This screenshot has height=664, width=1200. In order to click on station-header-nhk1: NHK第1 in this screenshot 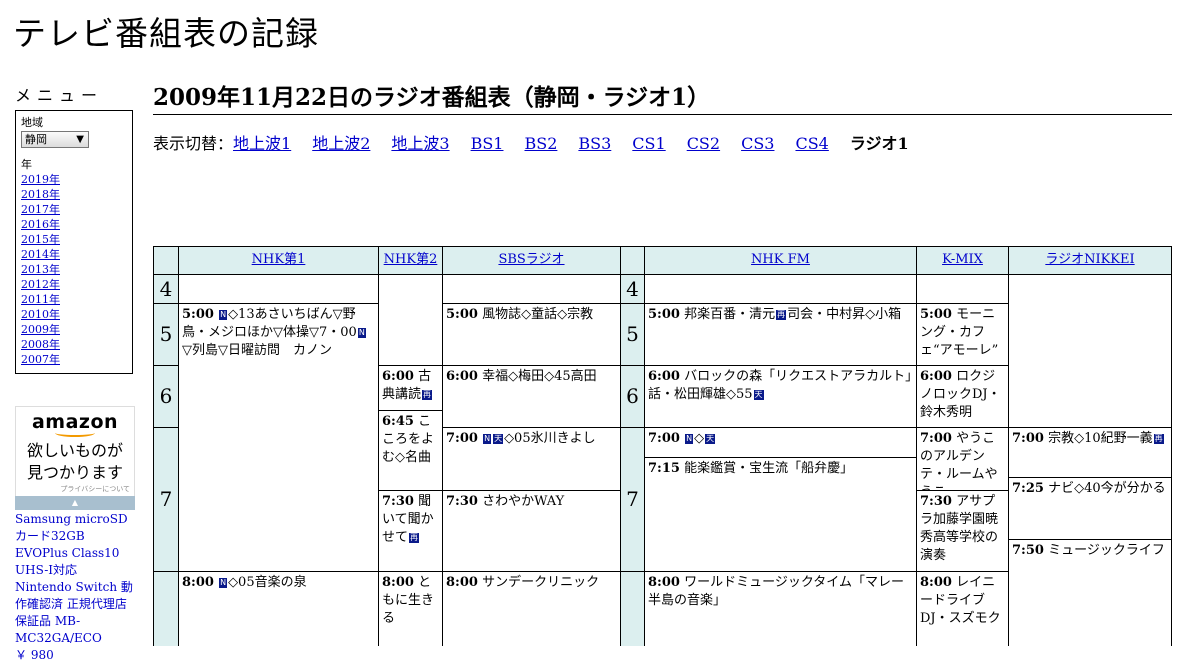, I will do `click(278, 260)`.